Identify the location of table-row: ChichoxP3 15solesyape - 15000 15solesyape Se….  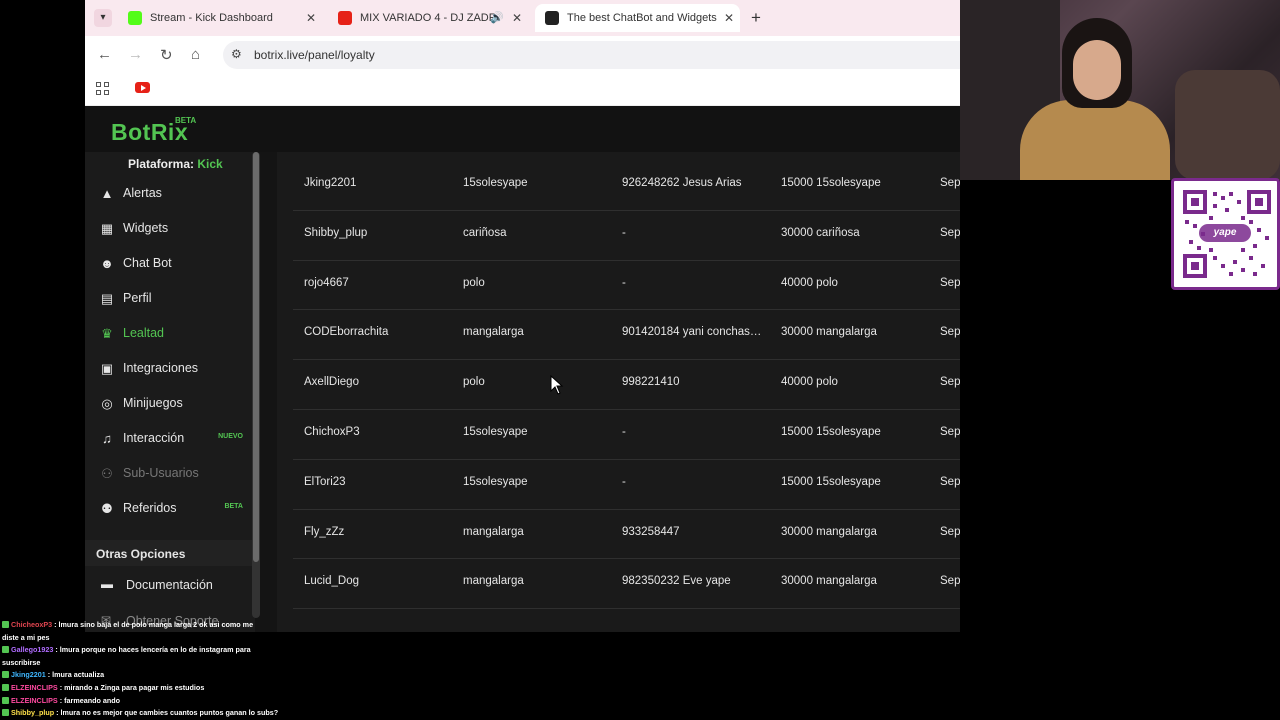
(626, 435).